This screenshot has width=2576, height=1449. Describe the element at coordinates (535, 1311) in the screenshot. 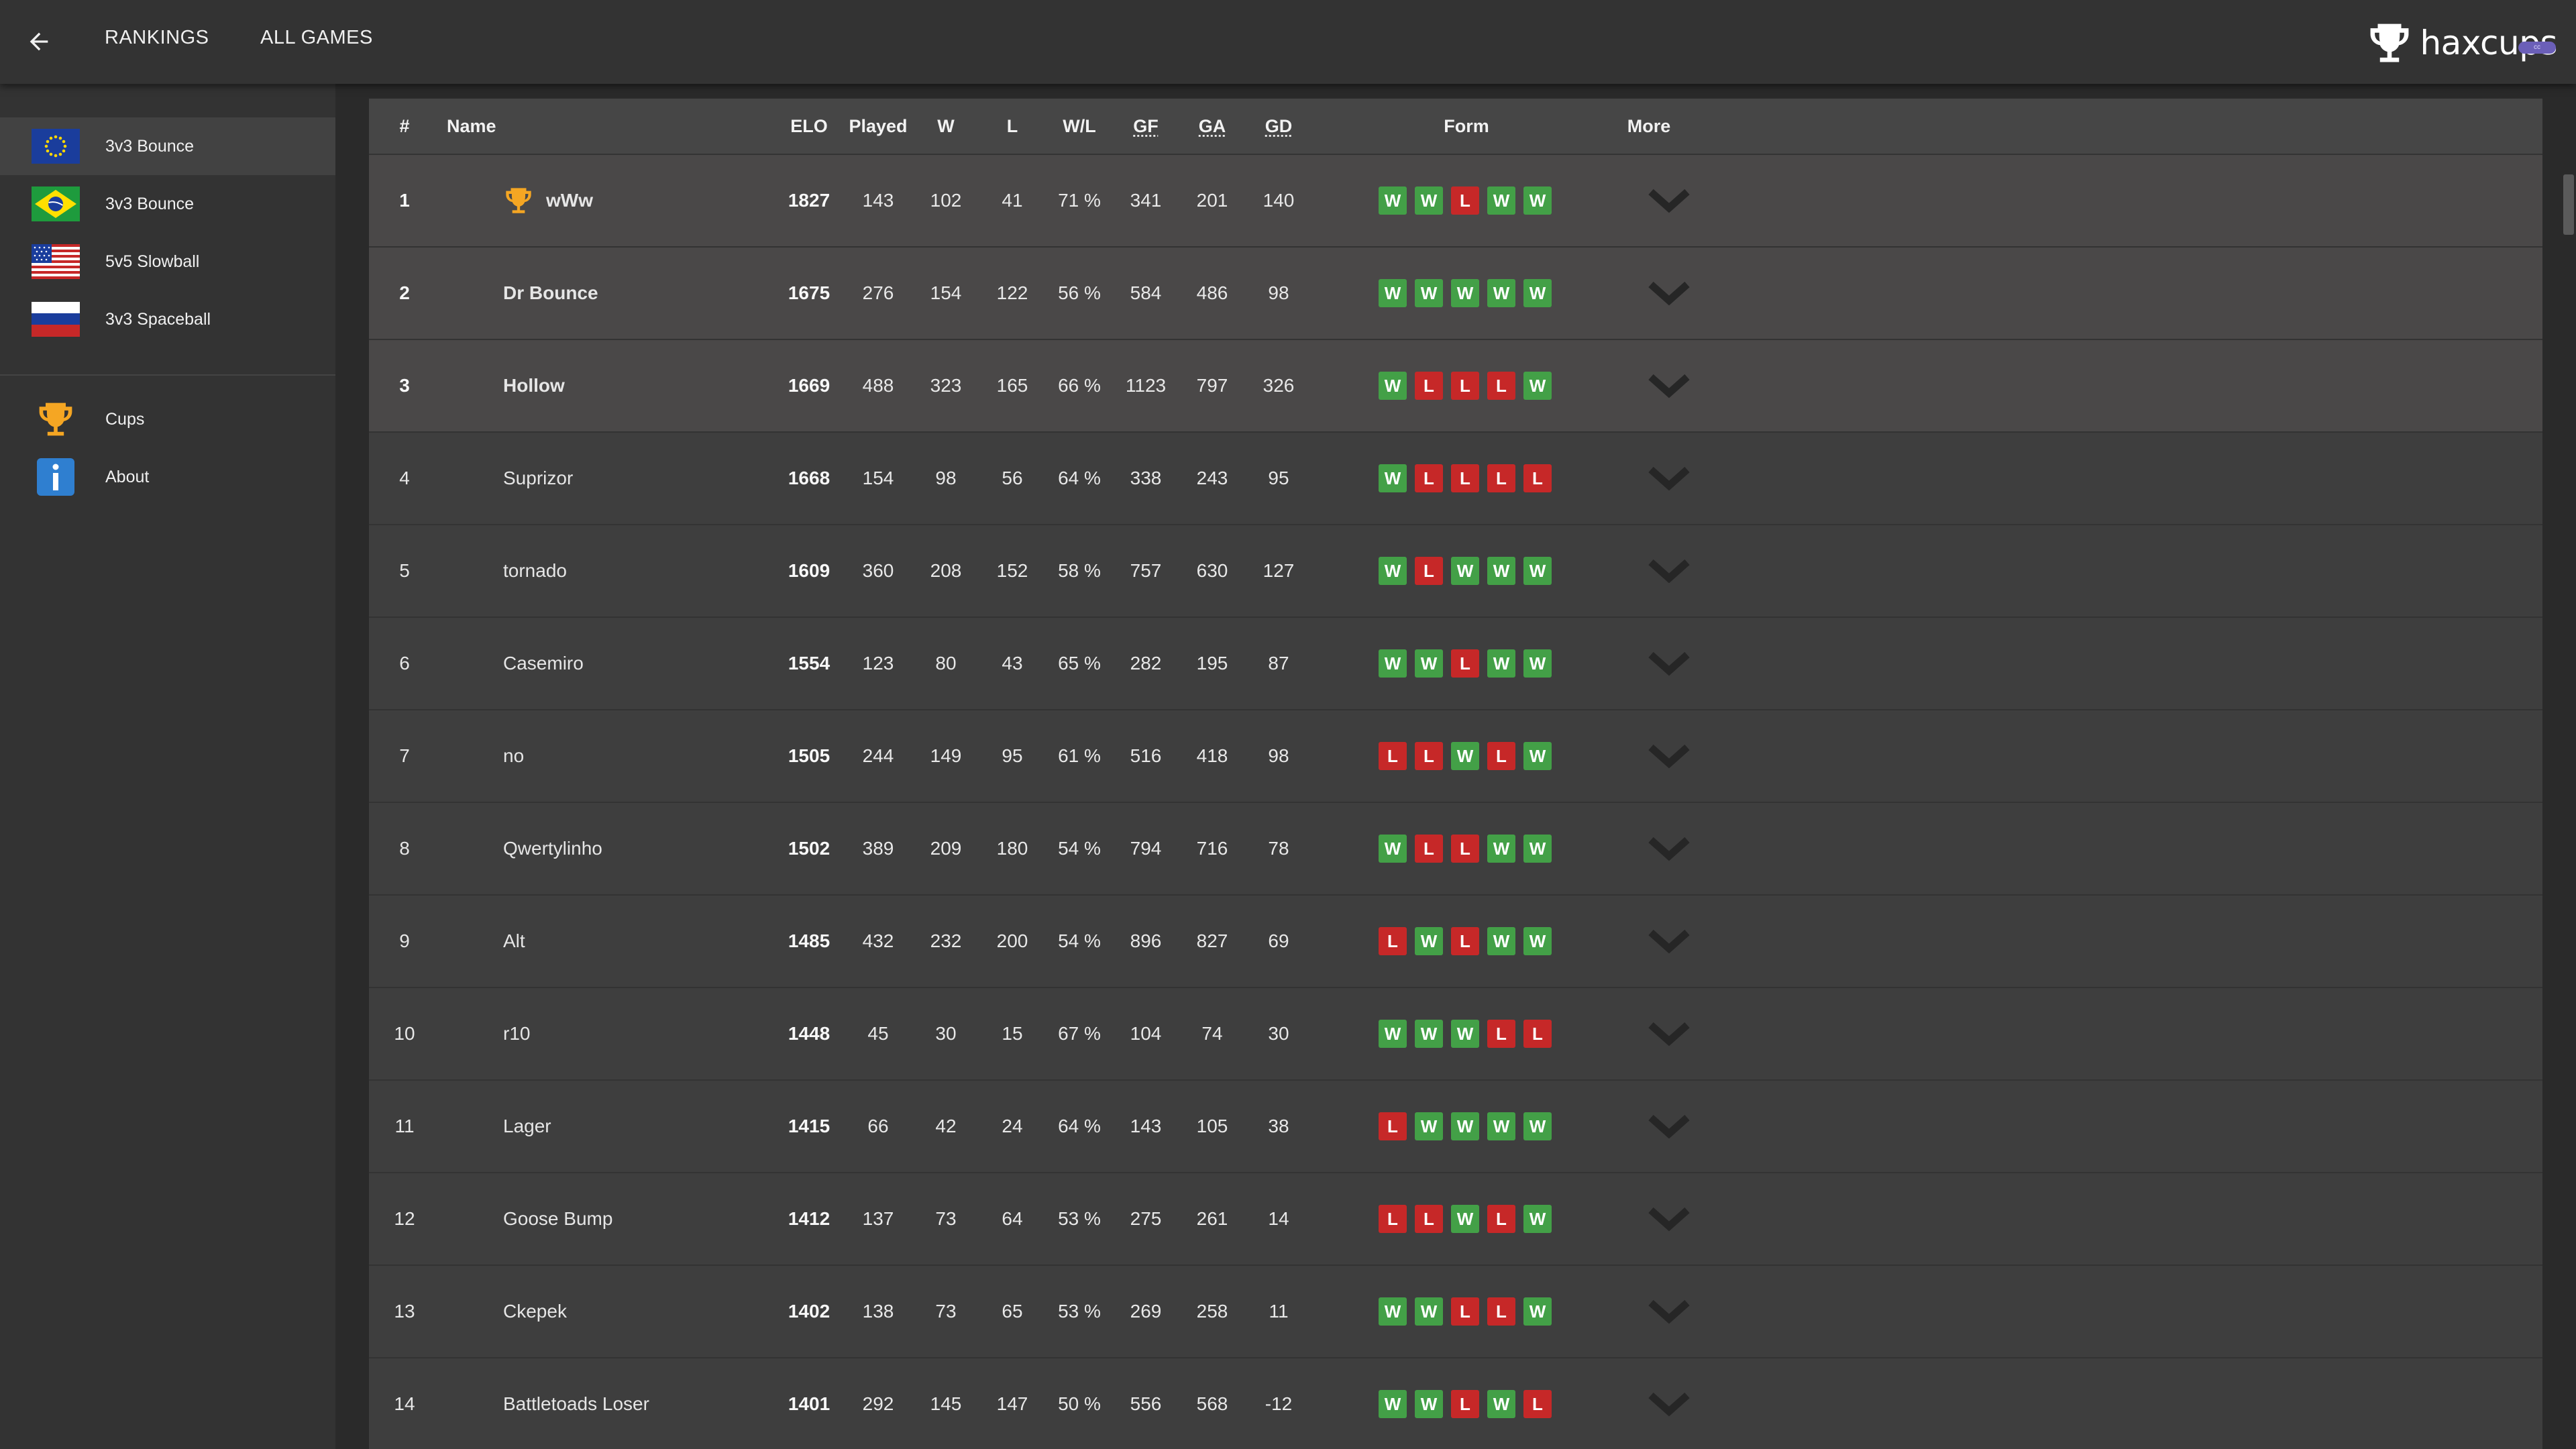

I see `player-name-cell: Ckepek` at that location.